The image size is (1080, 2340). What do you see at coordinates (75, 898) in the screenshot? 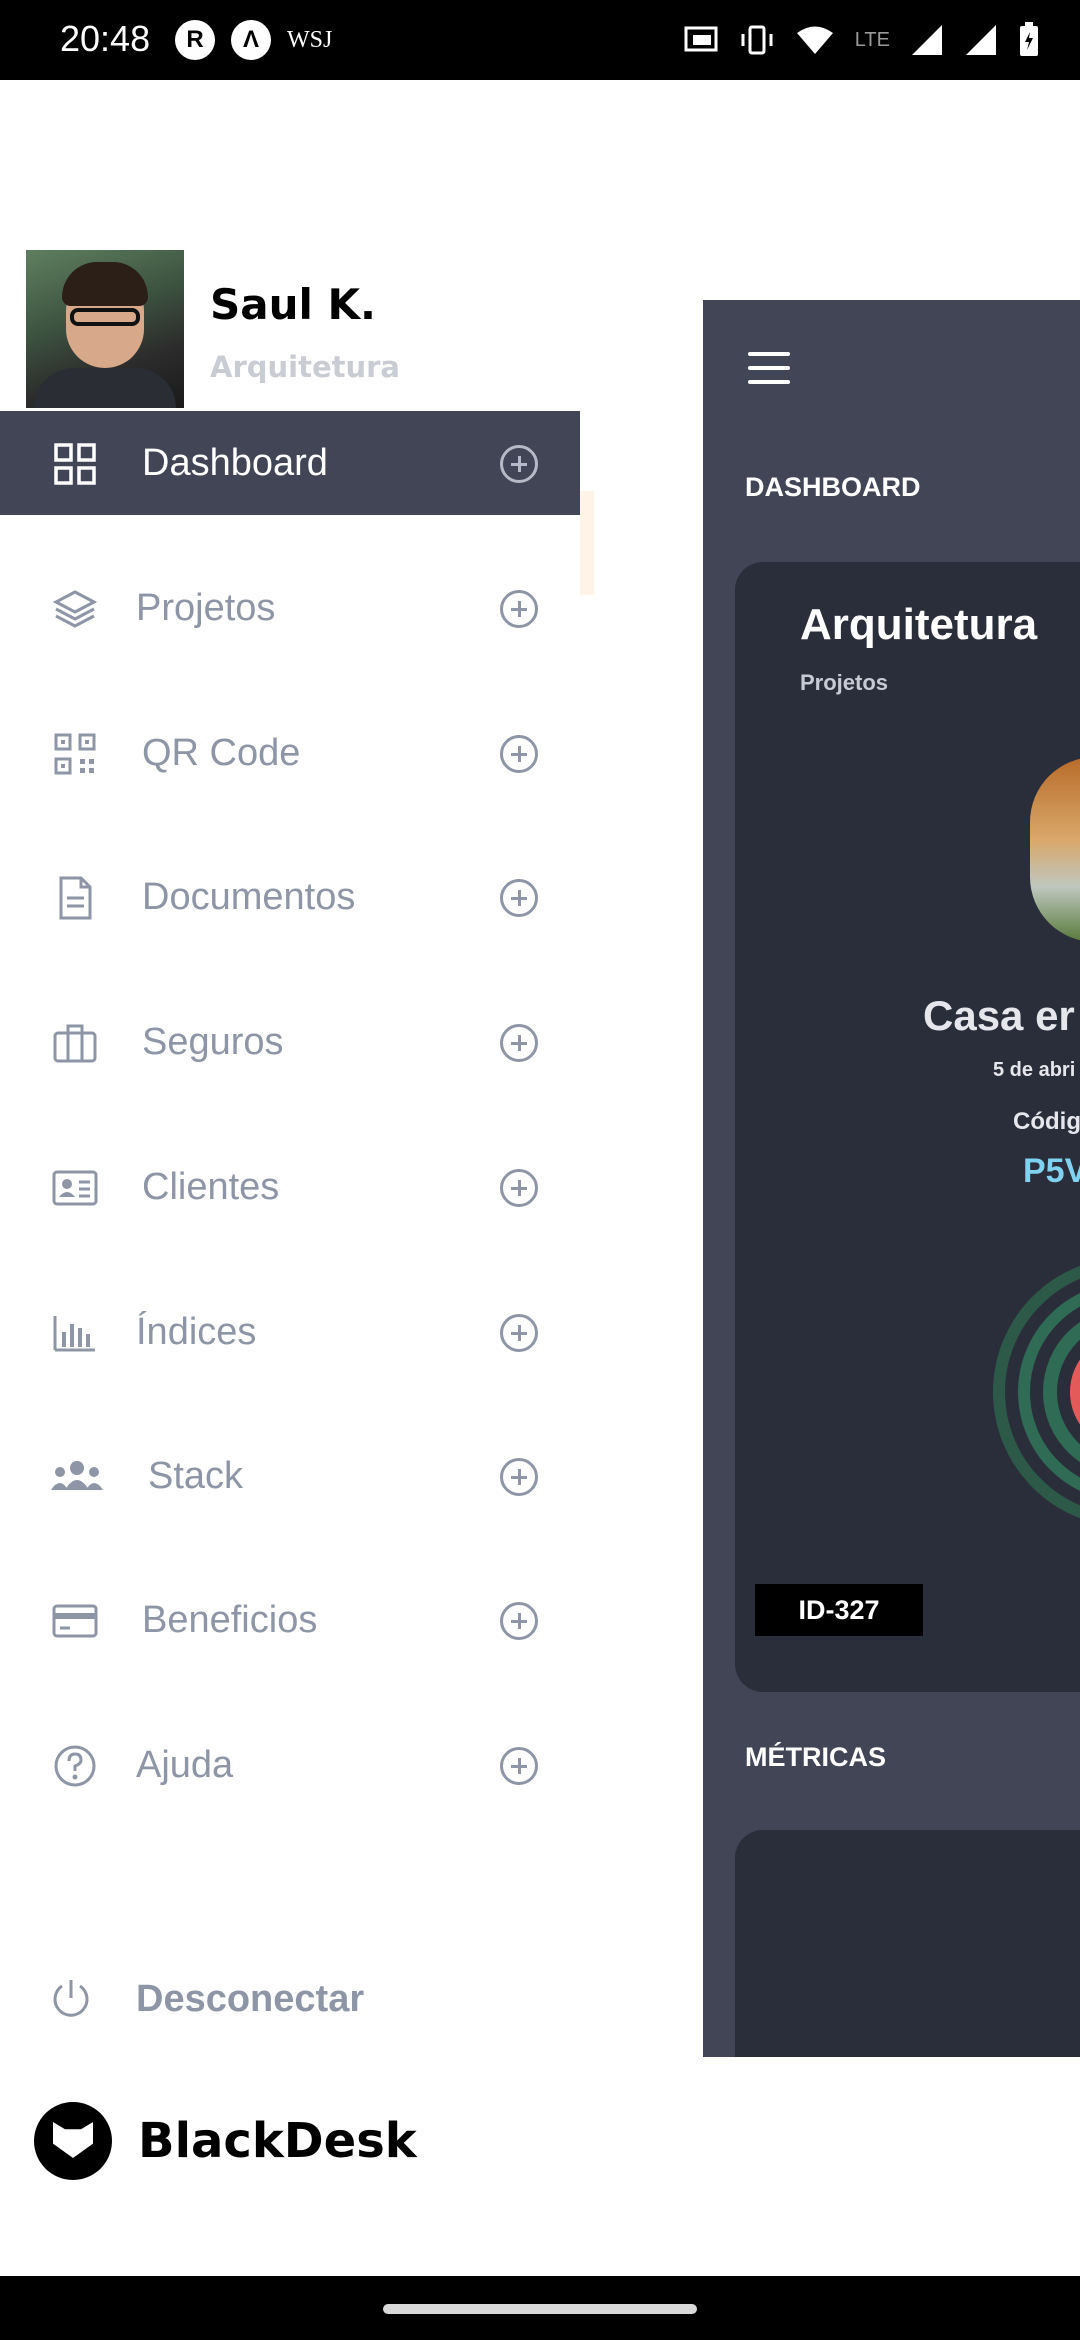
I see `document-icon` at bounding box center [75, 898].